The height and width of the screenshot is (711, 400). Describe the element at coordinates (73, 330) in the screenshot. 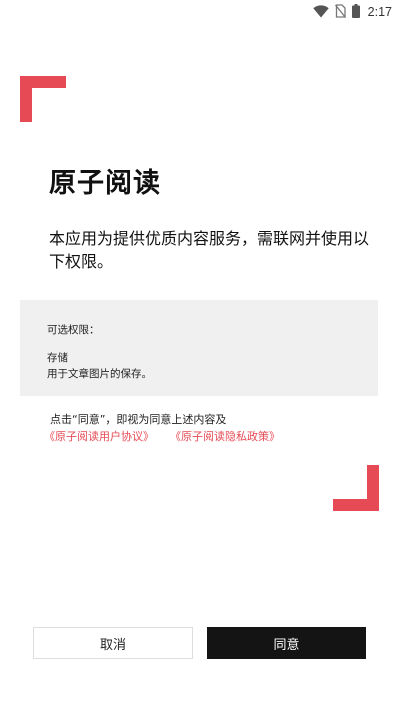

I see `permissions-heading: 可选权限：` at that location.